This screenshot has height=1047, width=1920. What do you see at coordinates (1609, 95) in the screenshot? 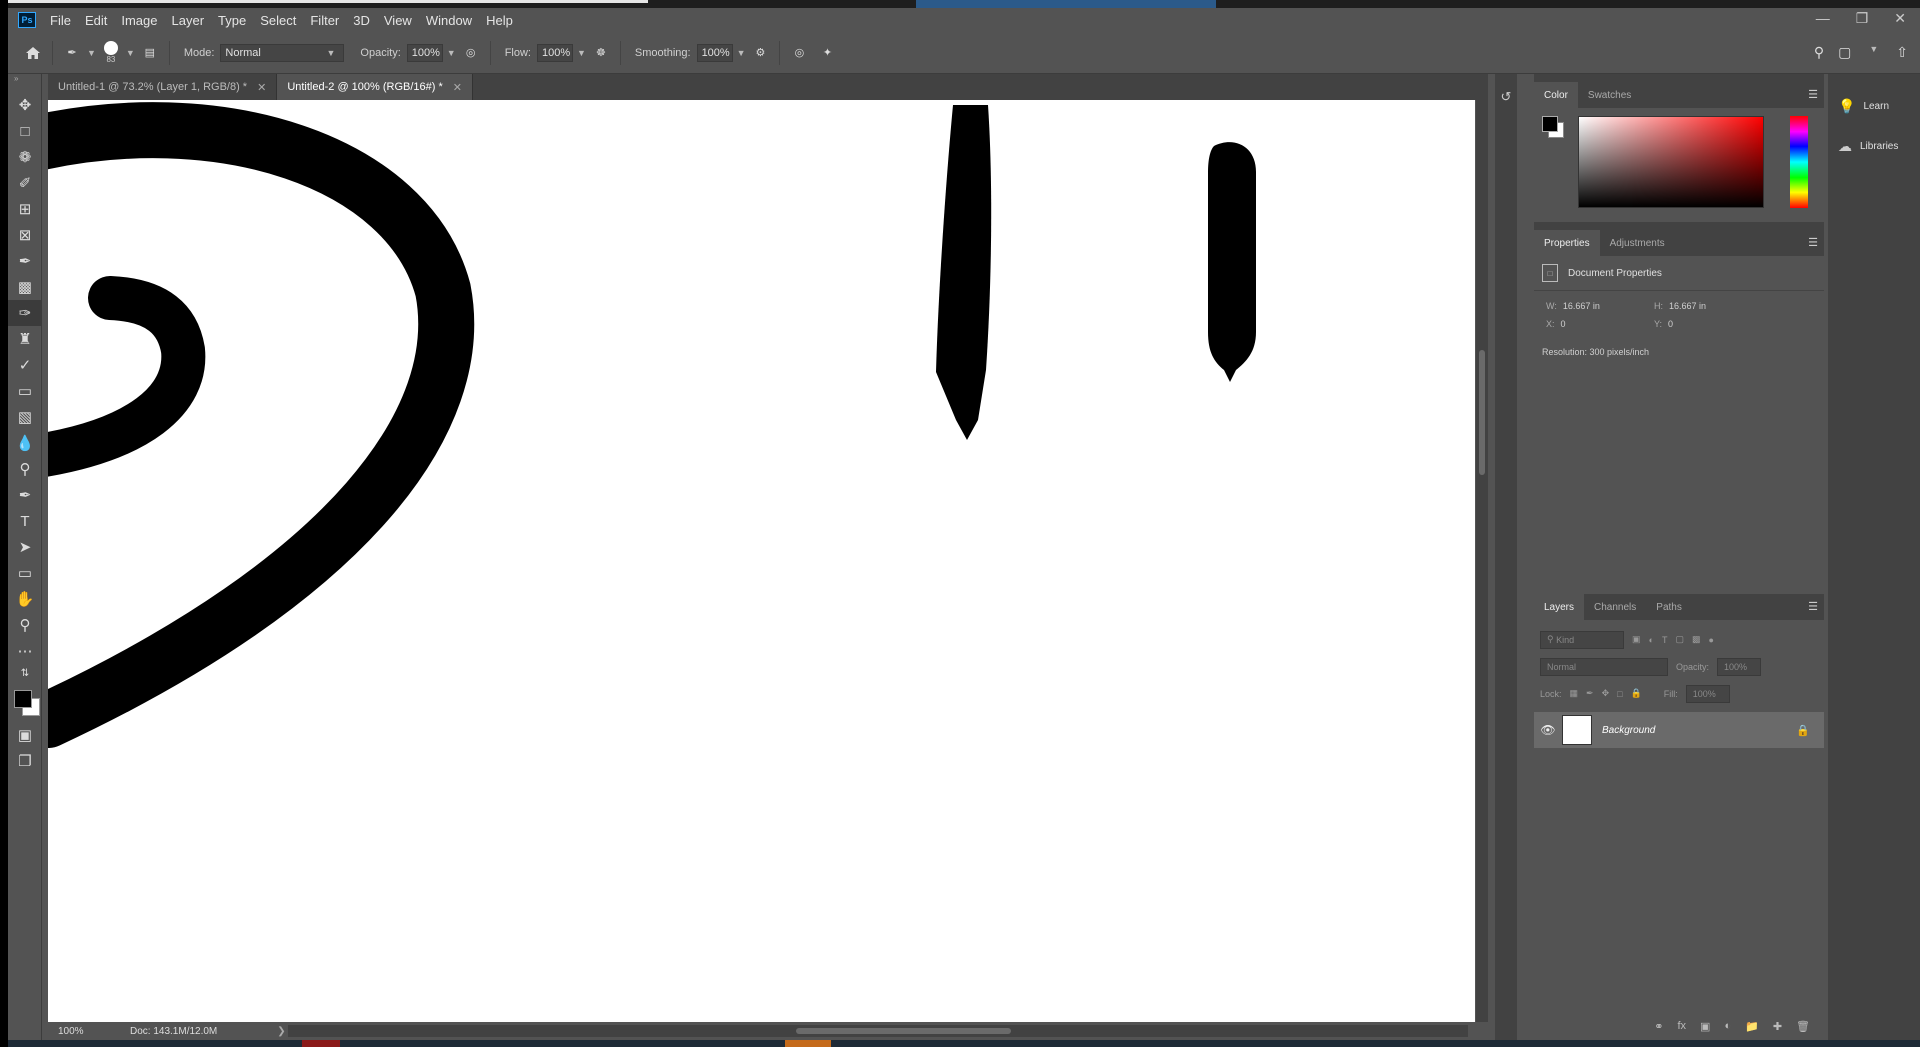
I see `tab-swatches: Swatches` at bounding box center [1609, 95].